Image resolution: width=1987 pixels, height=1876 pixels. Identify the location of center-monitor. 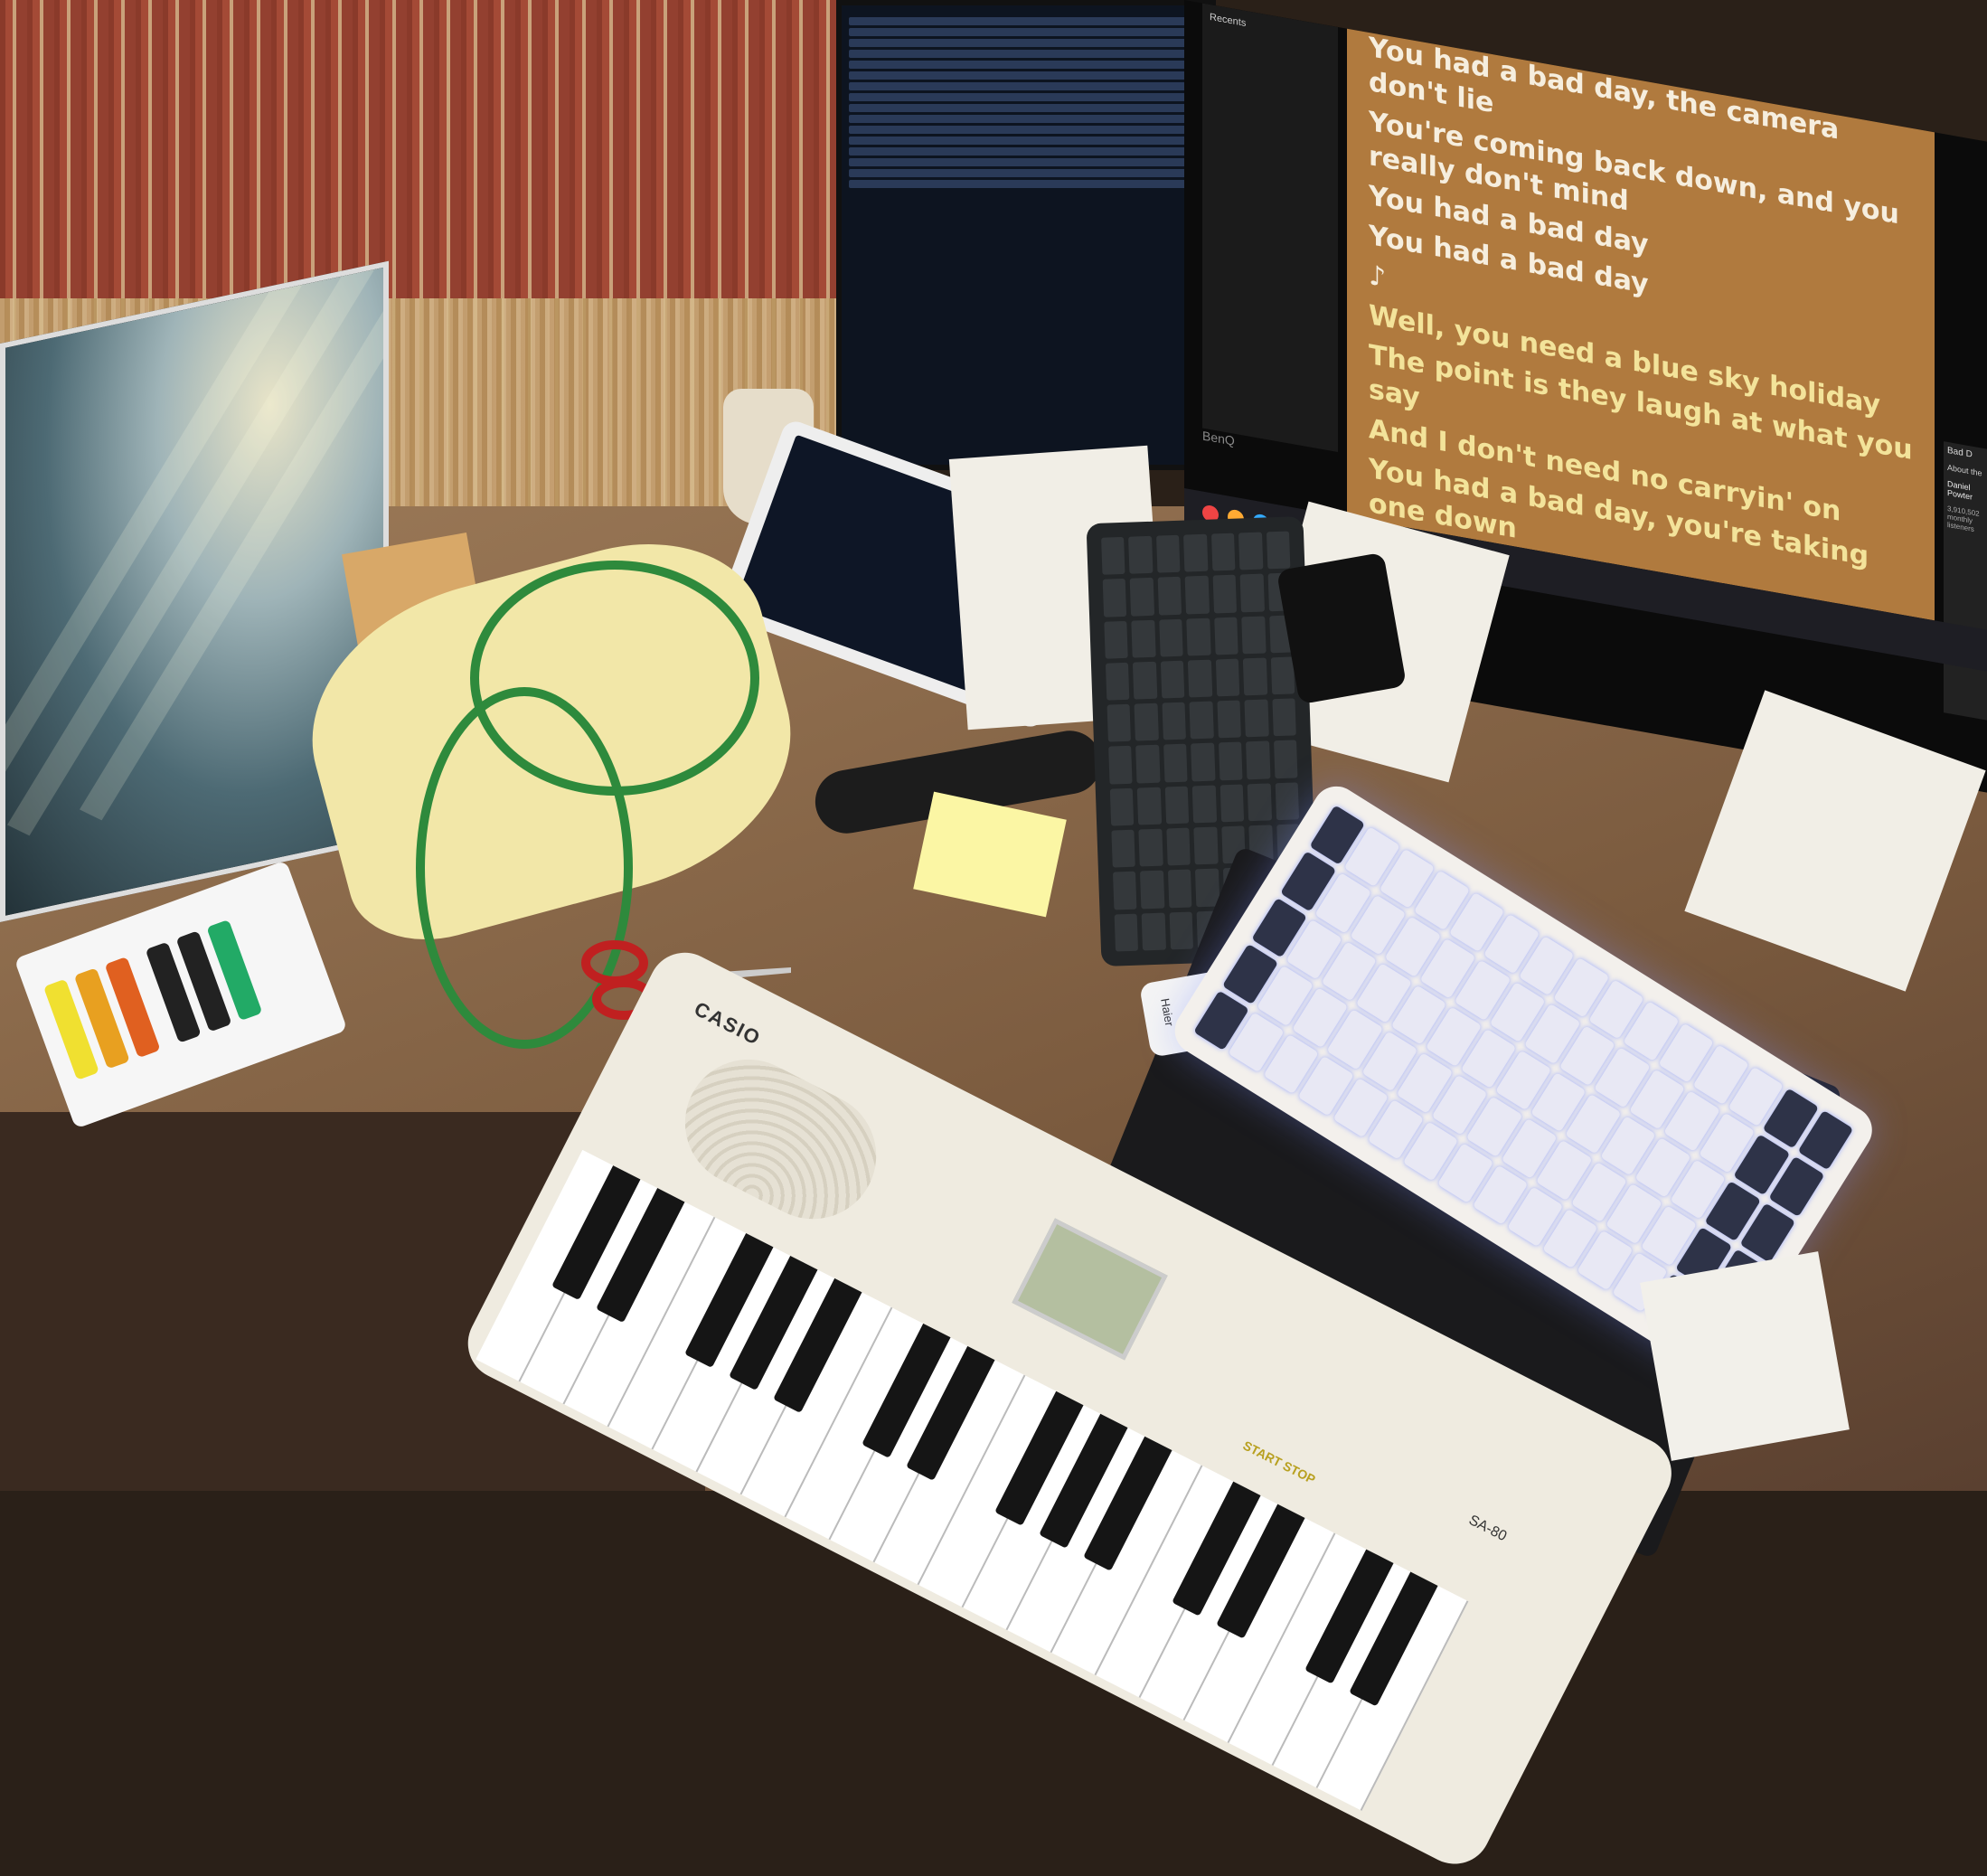
(1026, 235).